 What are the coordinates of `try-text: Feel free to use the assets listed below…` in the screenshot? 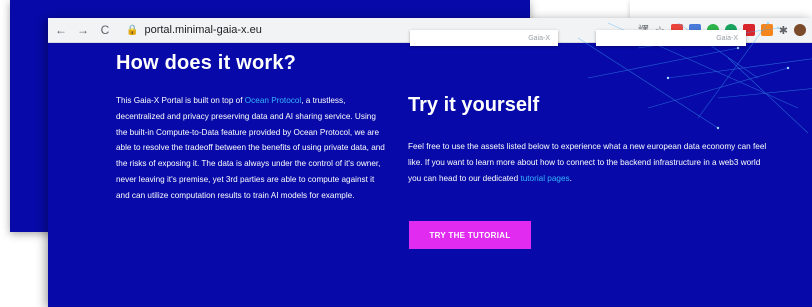 It's located at (587, 162).